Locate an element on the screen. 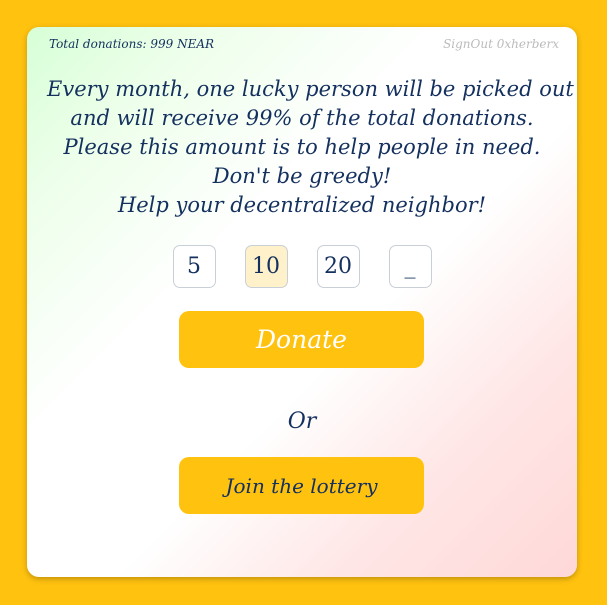 The width and height of the screenshot is (607, 605). amount-option-10: 10 is located at coordinates (266, 266).